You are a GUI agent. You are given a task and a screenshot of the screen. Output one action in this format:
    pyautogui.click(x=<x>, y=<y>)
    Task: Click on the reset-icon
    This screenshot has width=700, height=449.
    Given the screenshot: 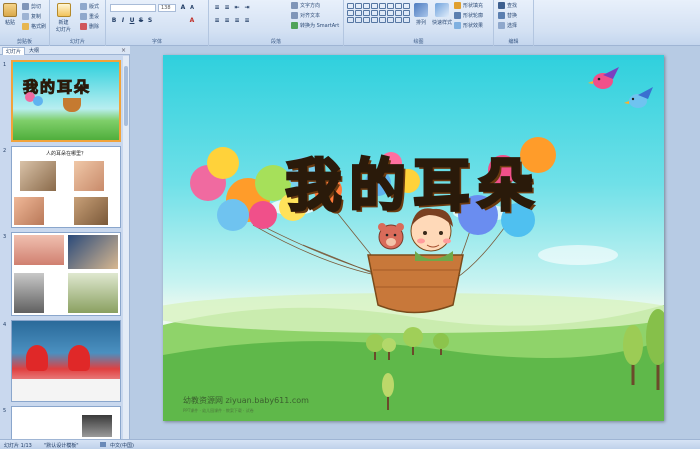 What is the action you would take?
    pyautogui.click(x=83, y=16)
    